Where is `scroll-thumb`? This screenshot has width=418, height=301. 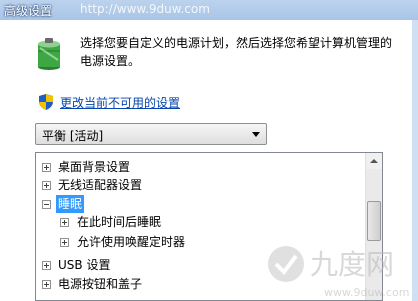
scroll-thumb is located at coordinates (374, 221).